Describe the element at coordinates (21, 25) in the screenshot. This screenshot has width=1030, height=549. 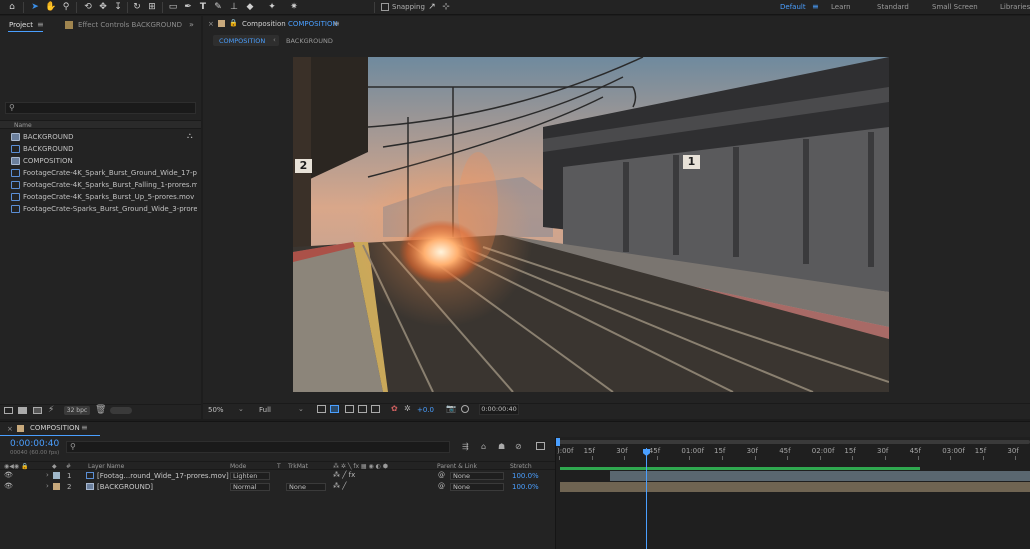
I see `tab-project: Project` at that location.